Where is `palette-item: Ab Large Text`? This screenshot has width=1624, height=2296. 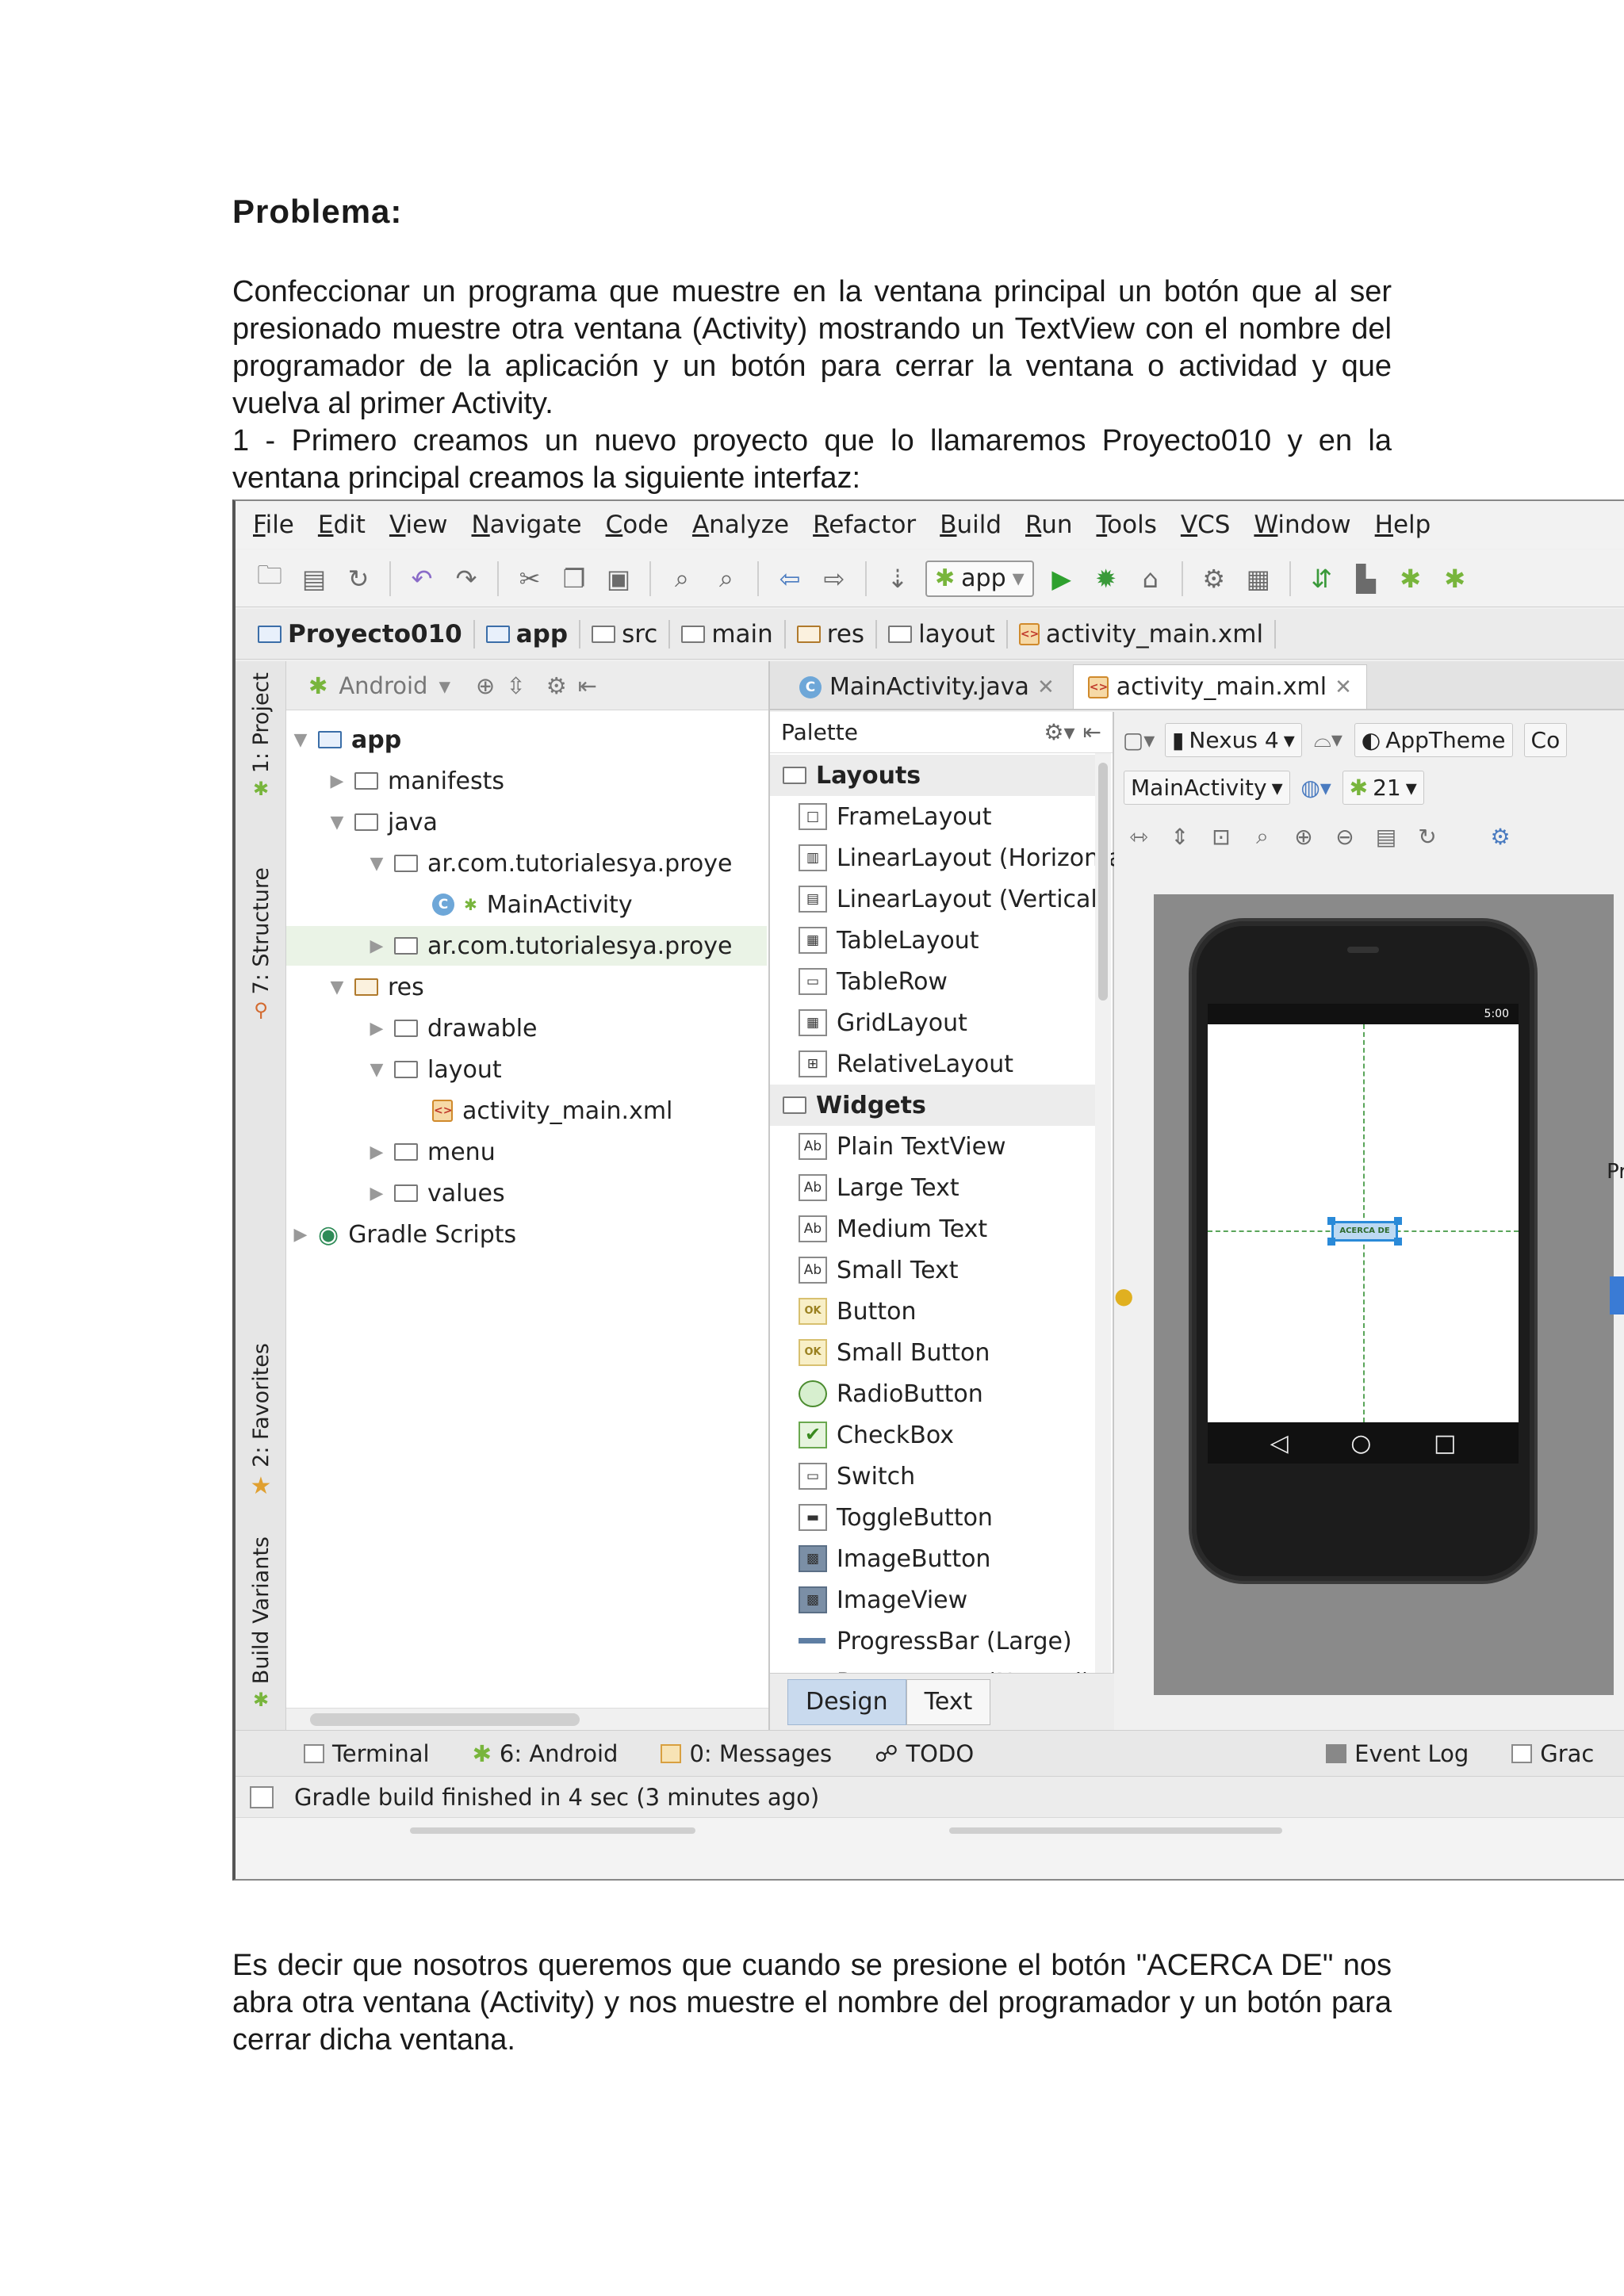
palette-item: Ab Large Text is located at coordinates (940, 1188).